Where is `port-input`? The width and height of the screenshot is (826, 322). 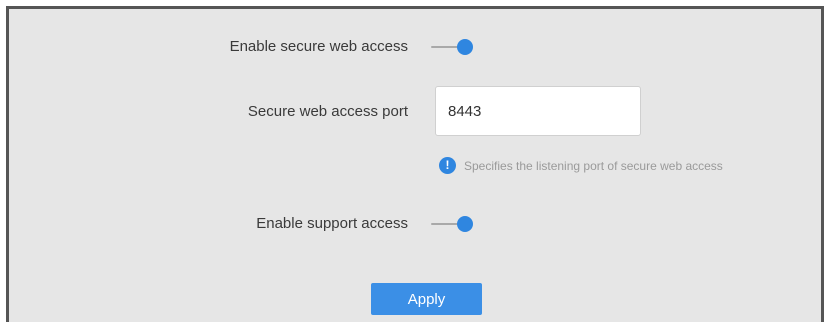 port-input is located at coordinates (538, 111).